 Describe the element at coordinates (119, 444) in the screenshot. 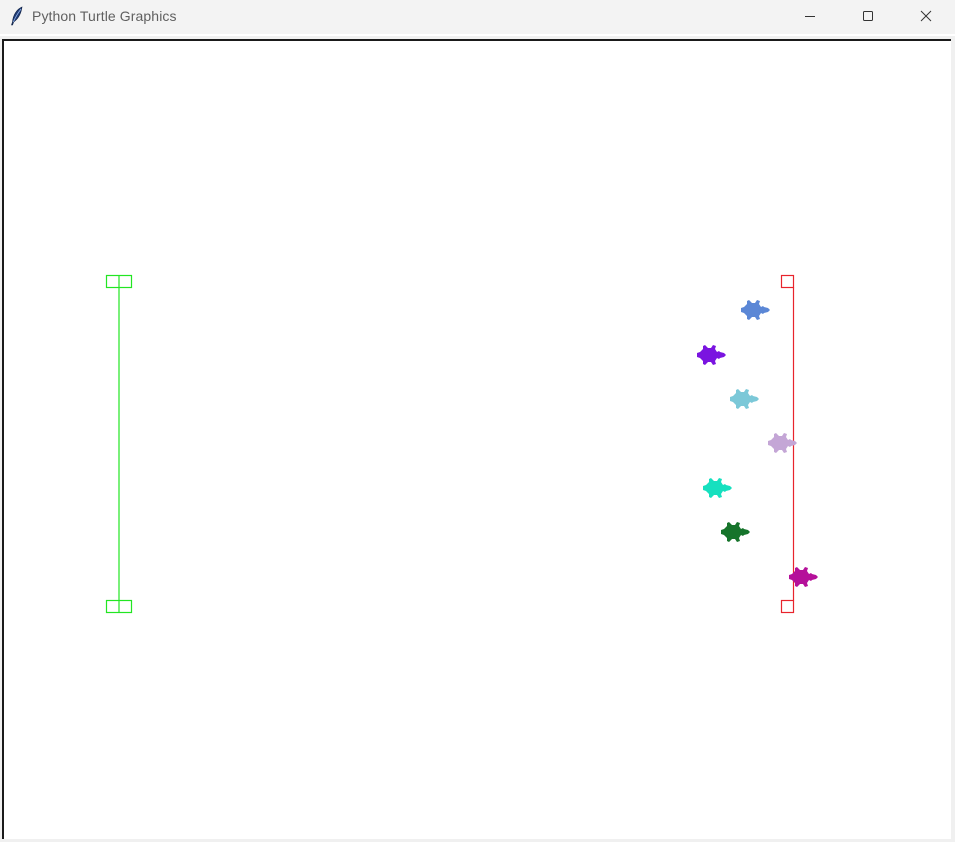

I see `start-line` at that location.